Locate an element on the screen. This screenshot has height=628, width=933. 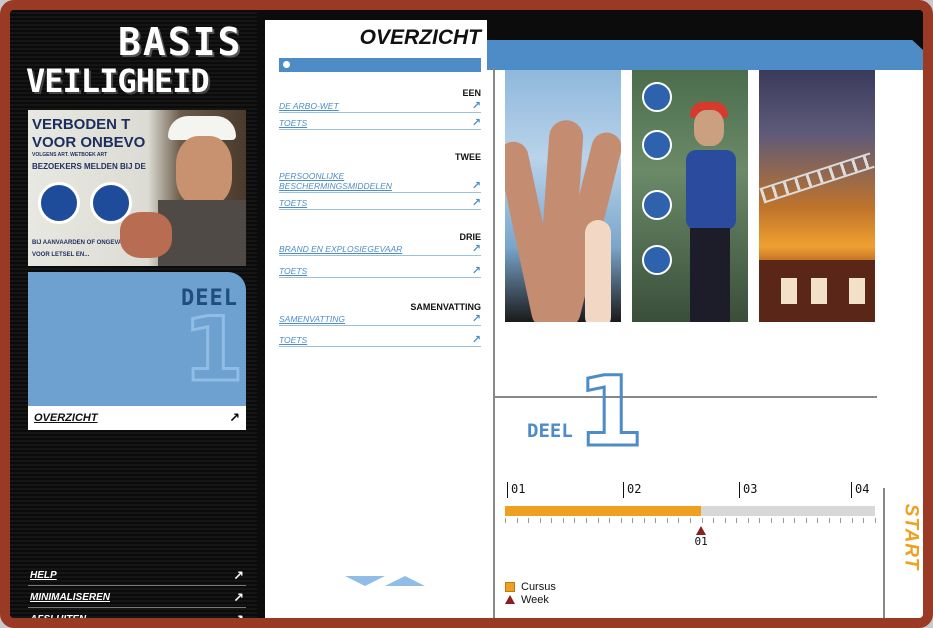
legend: Cursus Week is located at coordinates (530, 593).